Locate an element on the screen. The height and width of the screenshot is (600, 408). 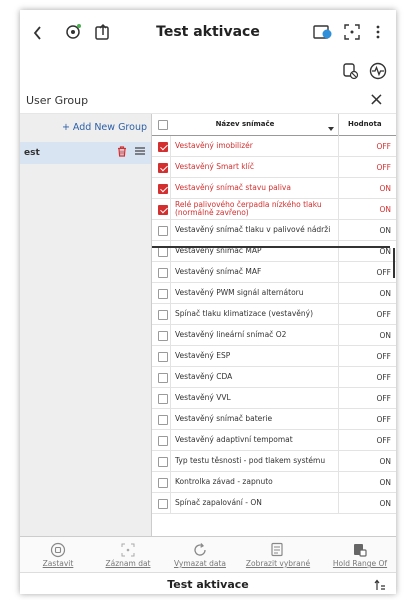
group-name: est is located at coordinates (32, 153).